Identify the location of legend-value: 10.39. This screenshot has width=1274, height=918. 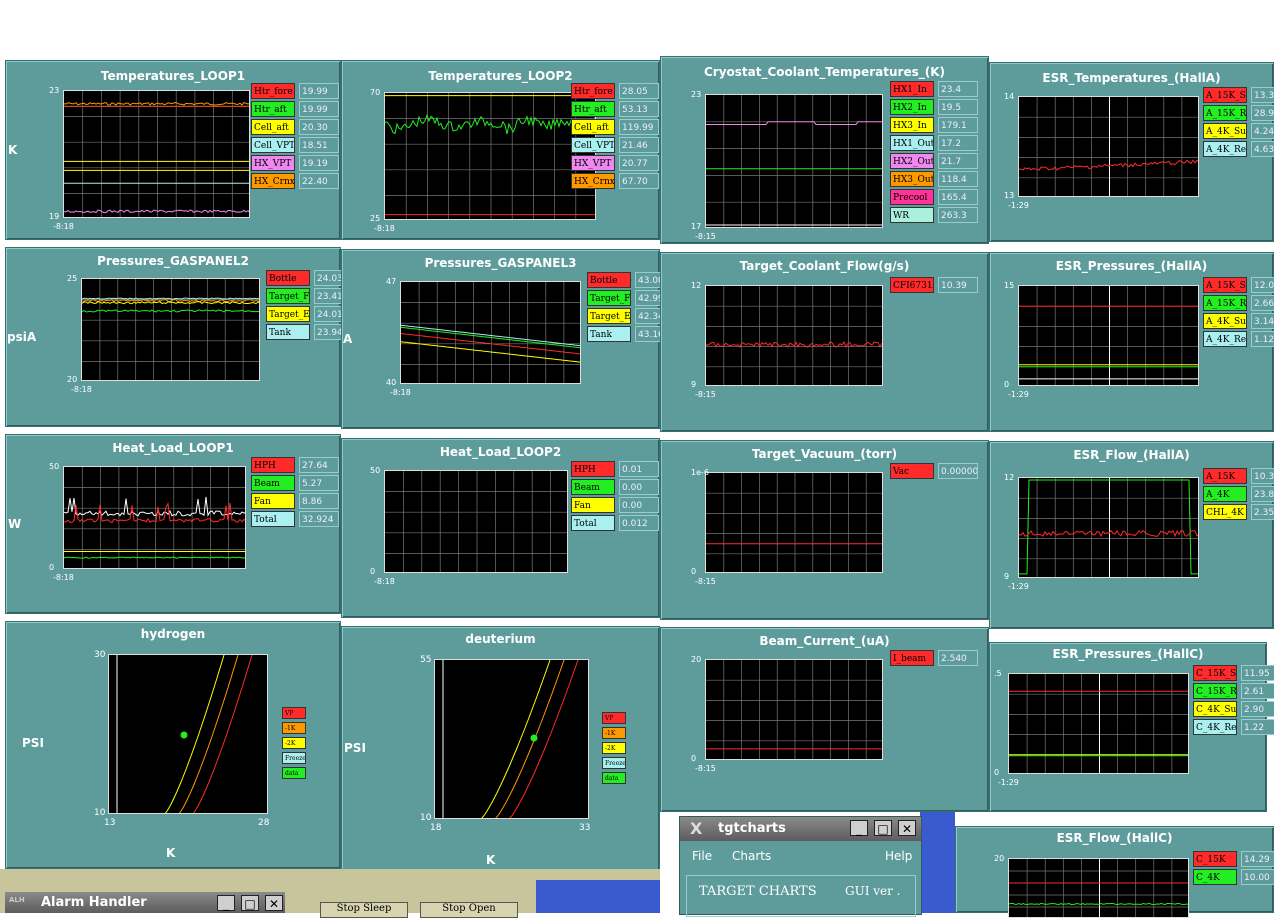
(1262, 476).